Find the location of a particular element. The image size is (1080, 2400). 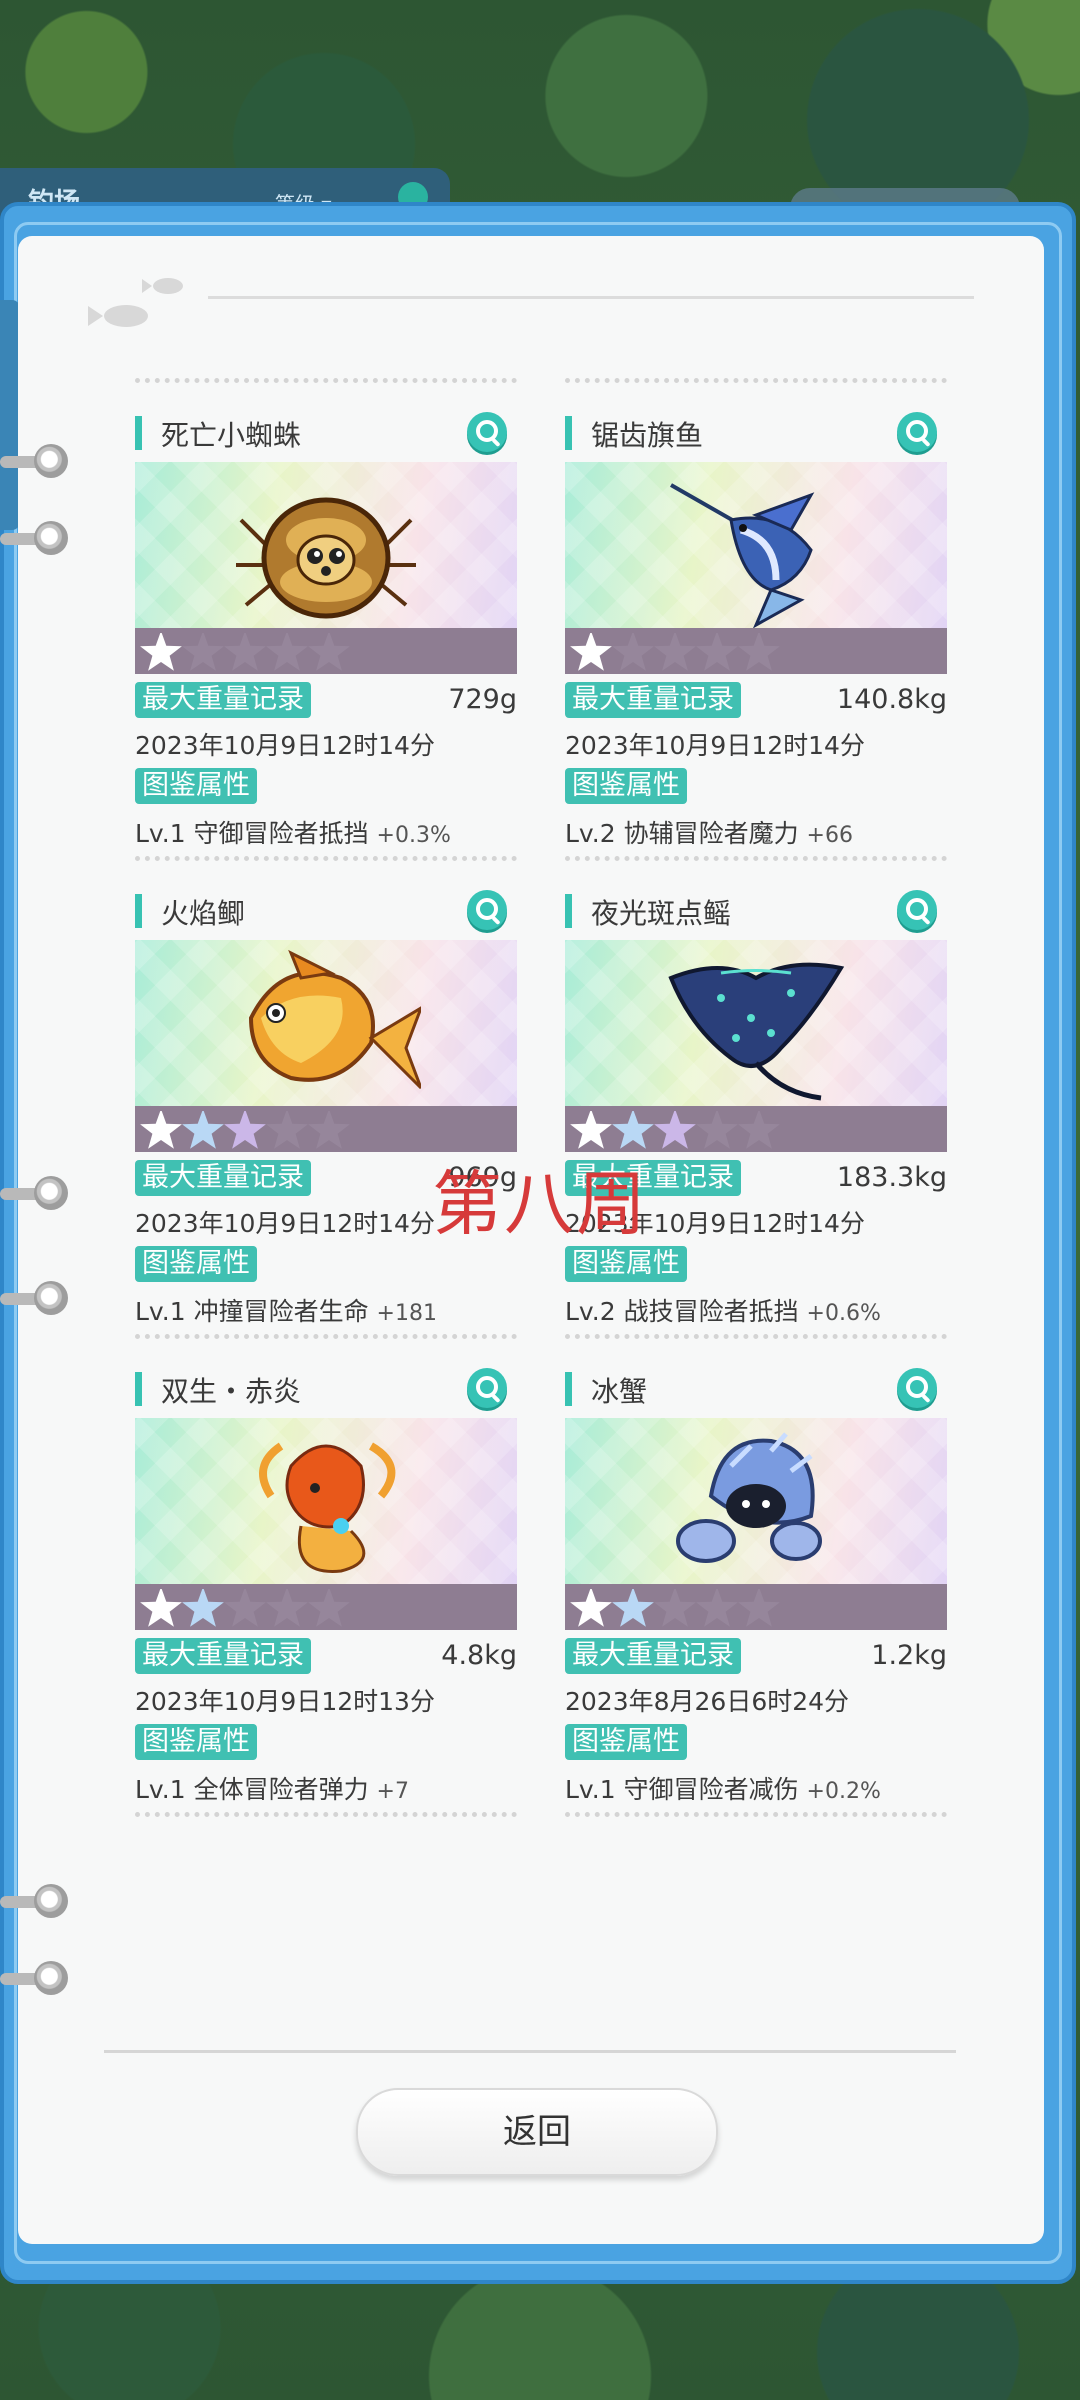

fish-name: 双生・赤炎 is located at coordinates (231, 1391).